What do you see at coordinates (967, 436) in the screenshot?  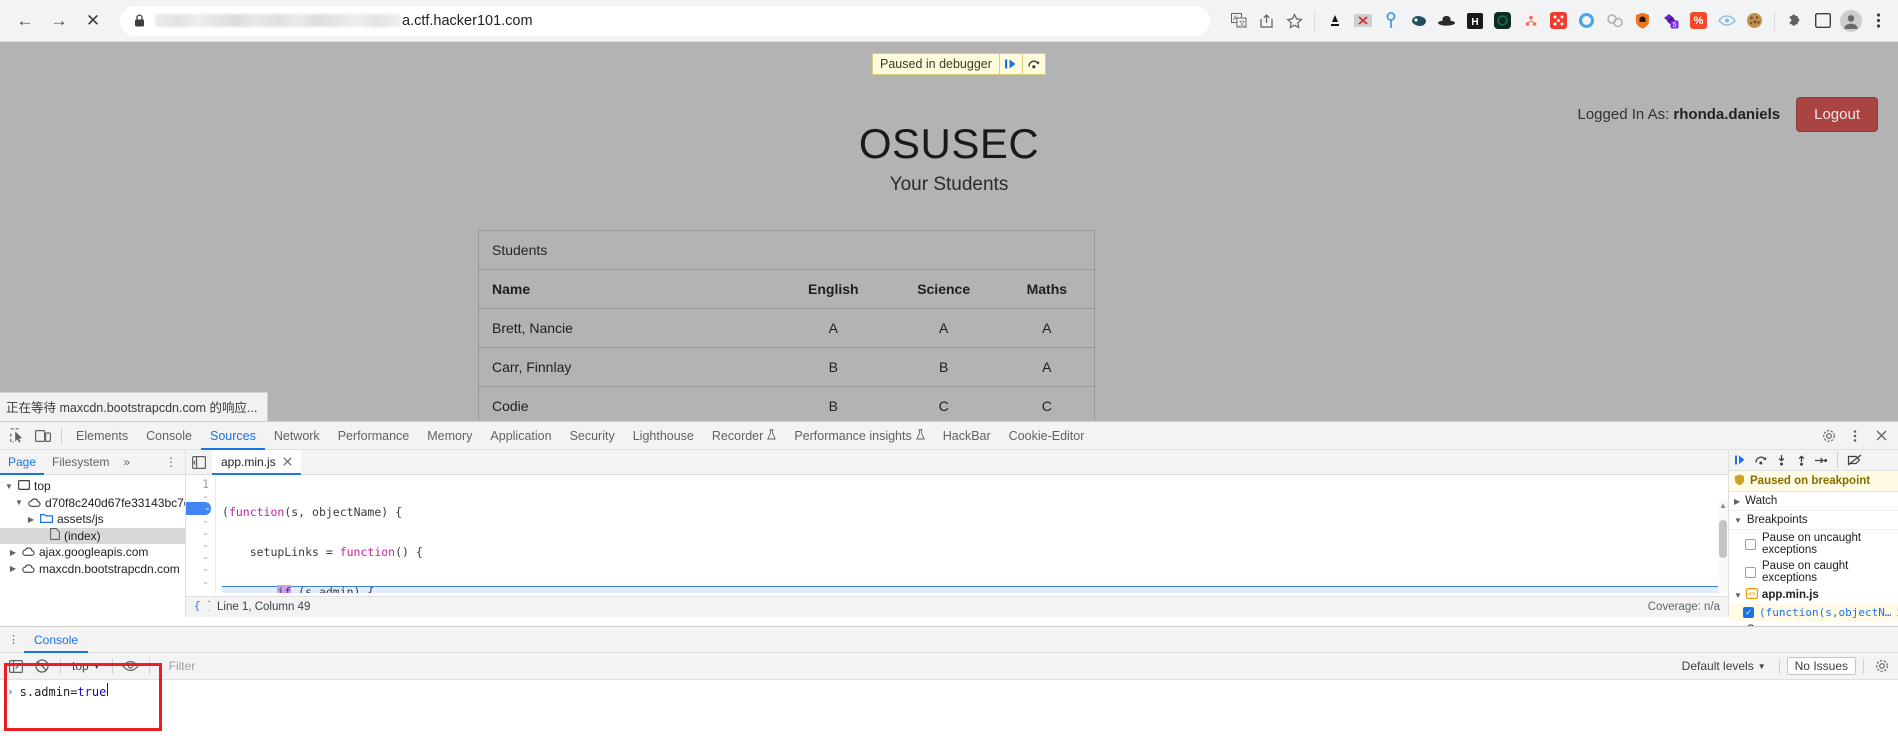 I see `tab-hackbar: HackBar` at bounding box center [967, 436].